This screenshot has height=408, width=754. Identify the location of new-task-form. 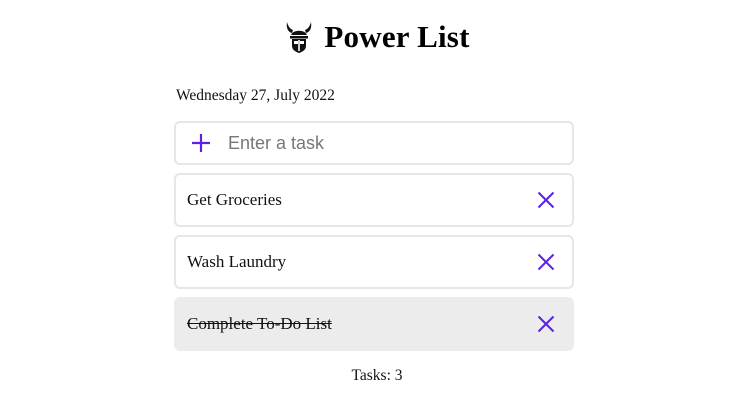
(374, 143).